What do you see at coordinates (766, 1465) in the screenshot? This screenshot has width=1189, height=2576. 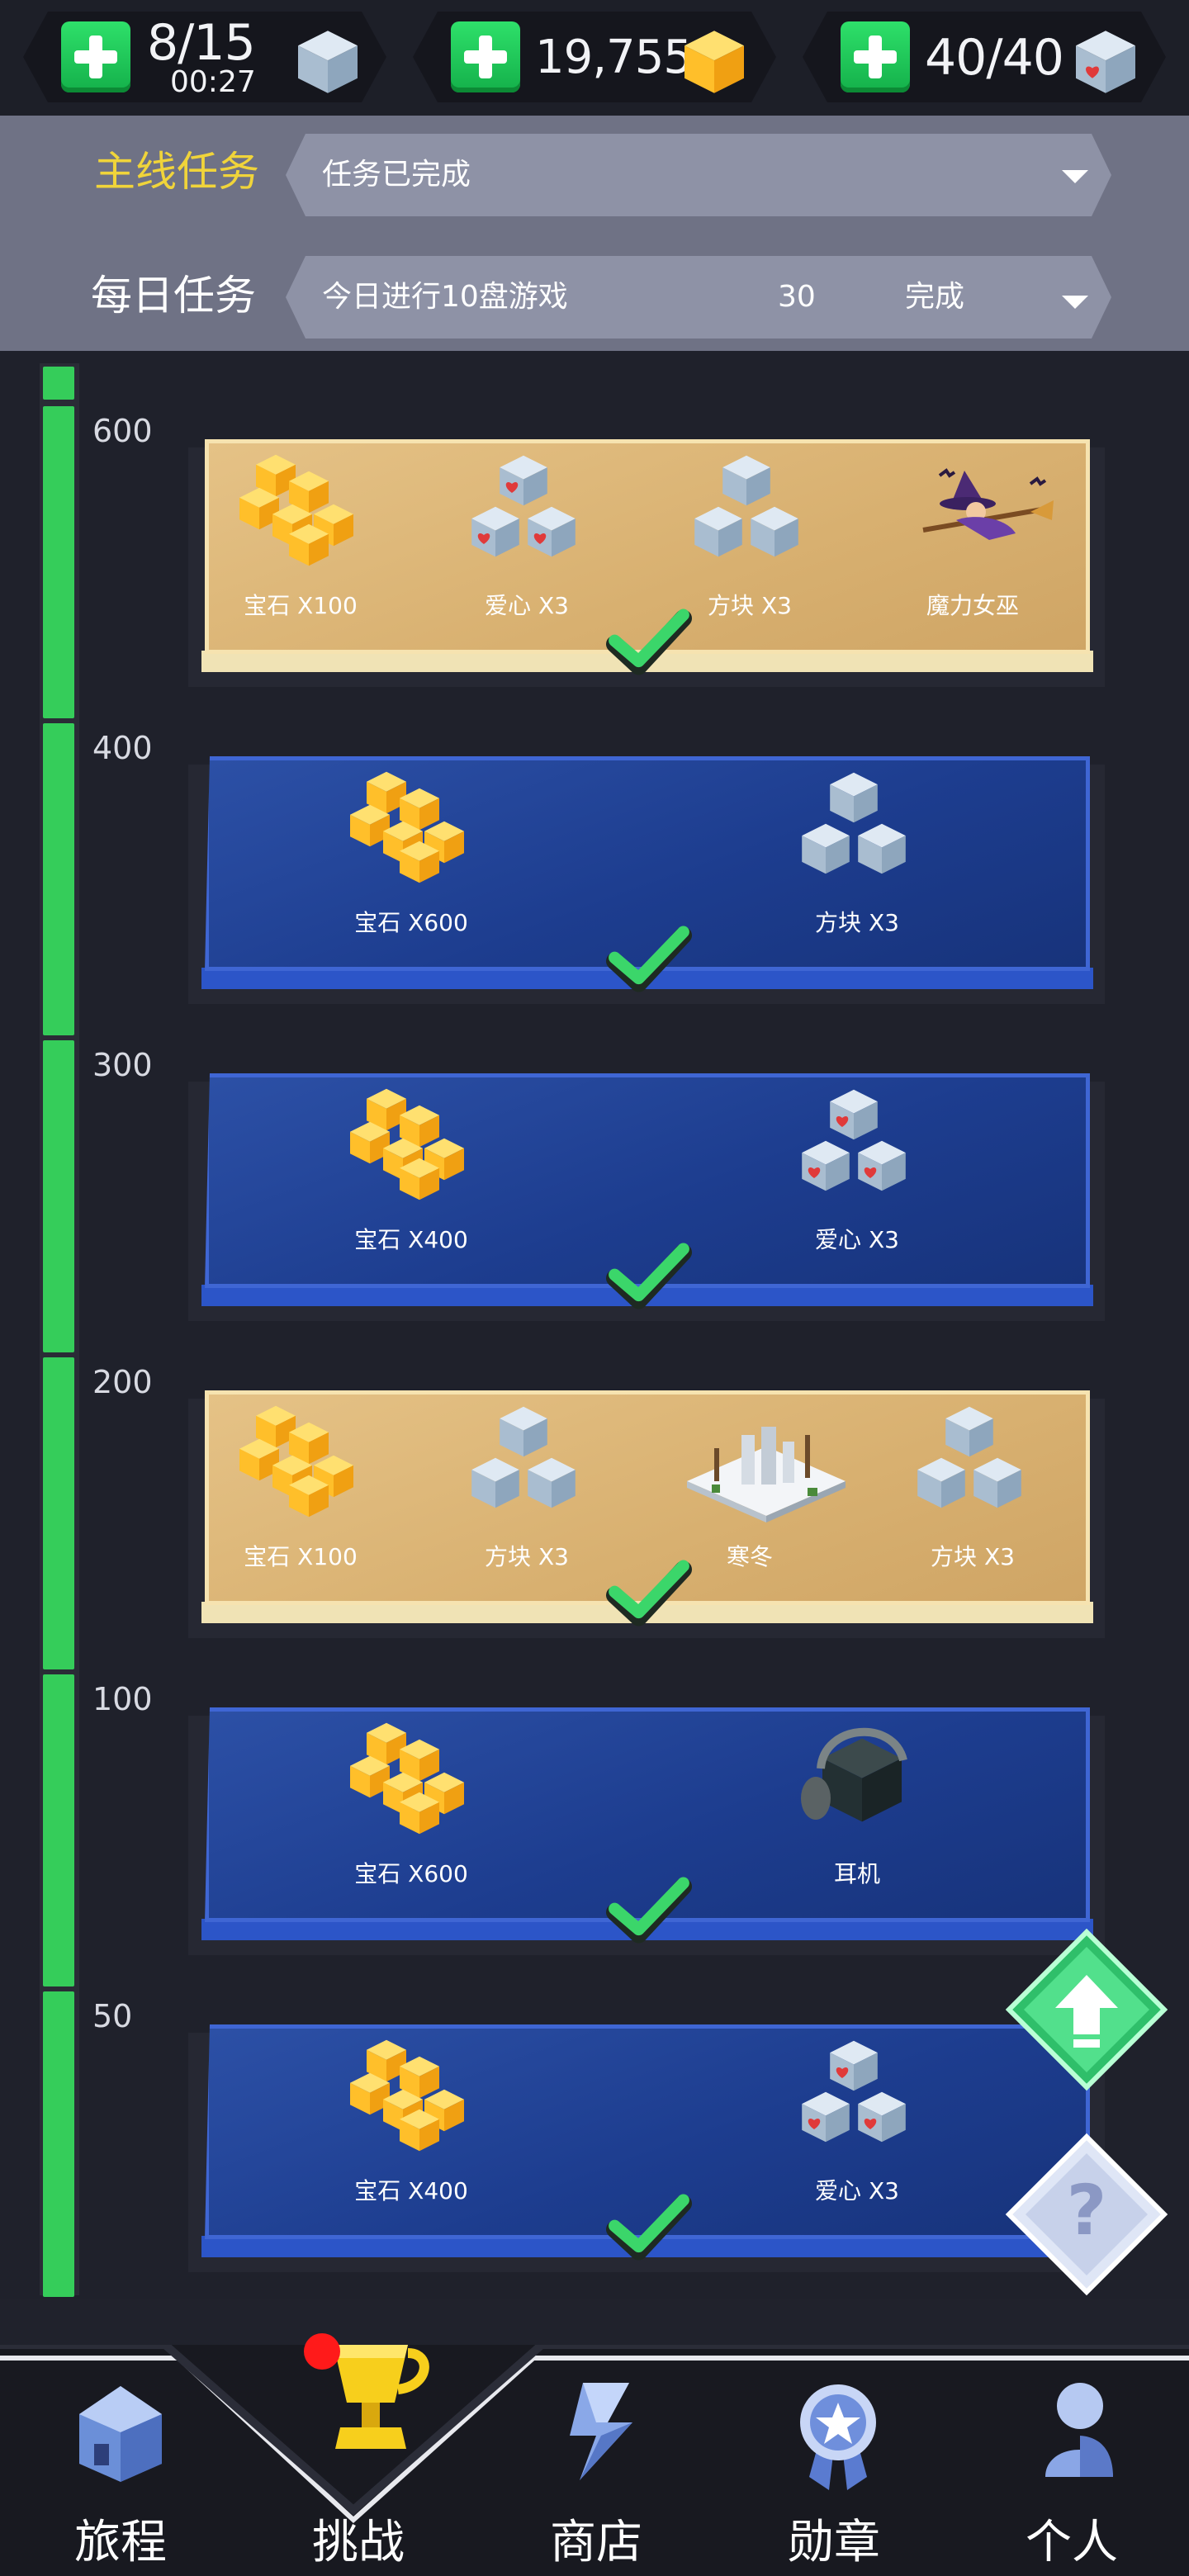 I see `winter-scene-icon` at bounding box center [766, 1465].